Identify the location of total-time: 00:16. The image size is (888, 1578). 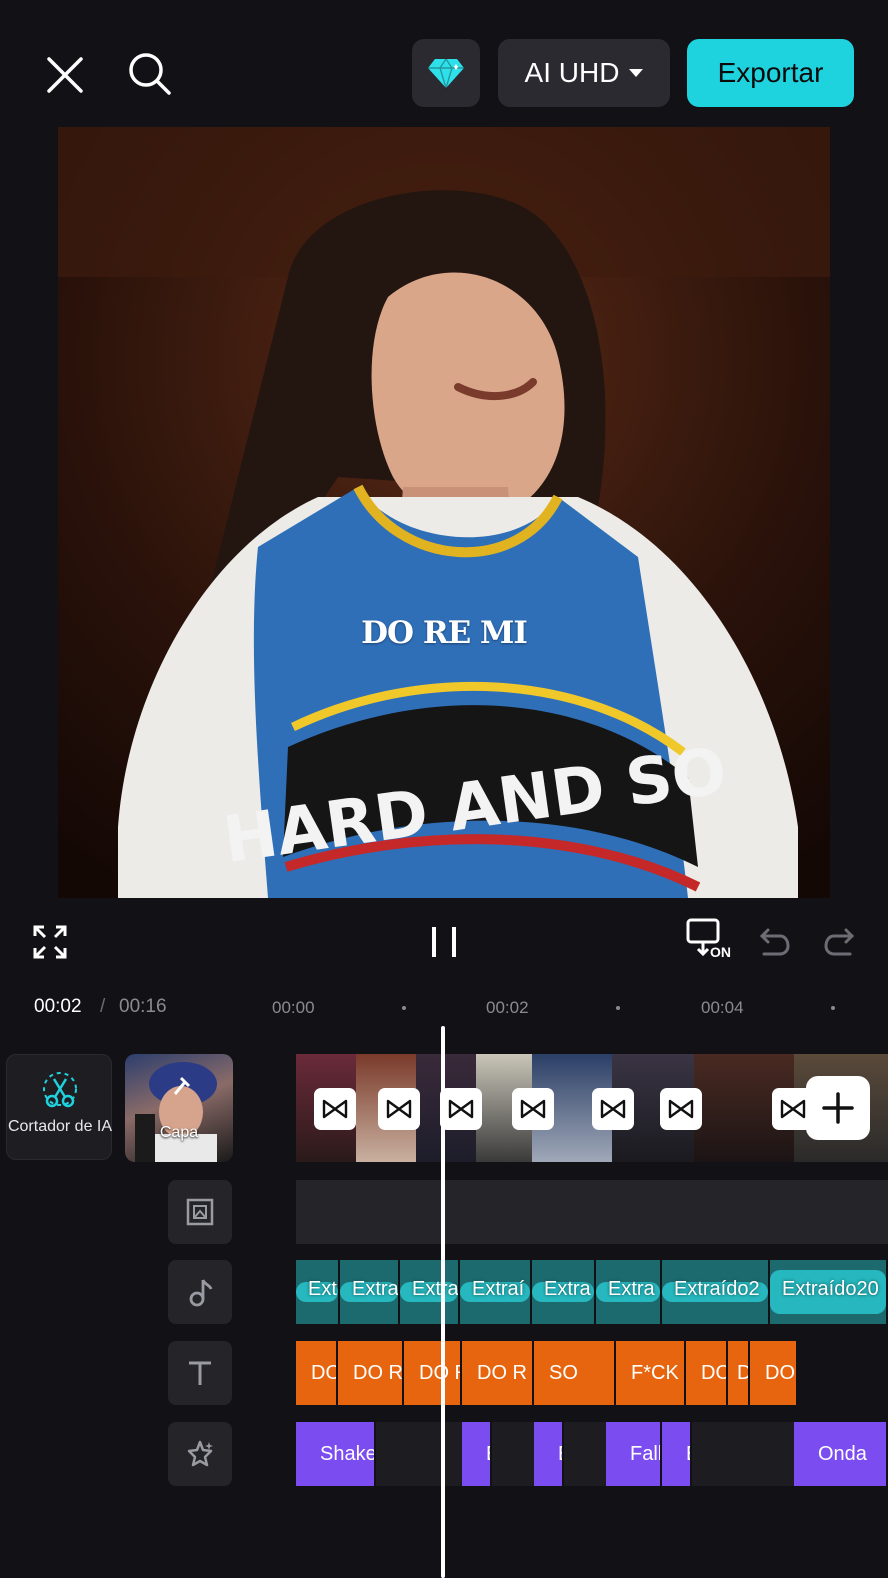
(143, 1006).